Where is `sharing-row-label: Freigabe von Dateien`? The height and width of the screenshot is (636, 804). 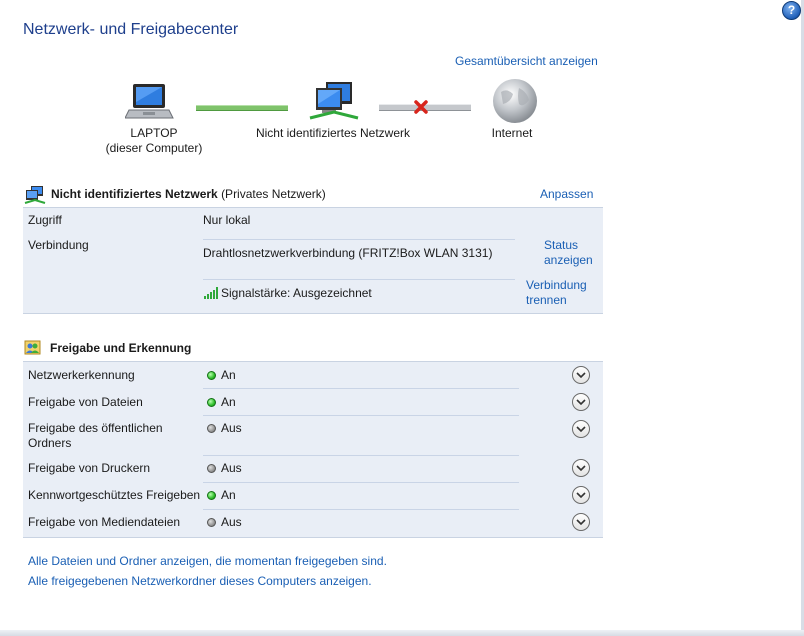
sharing-row-label: Freigabe von Dateien is located at coordinates (85, 402).